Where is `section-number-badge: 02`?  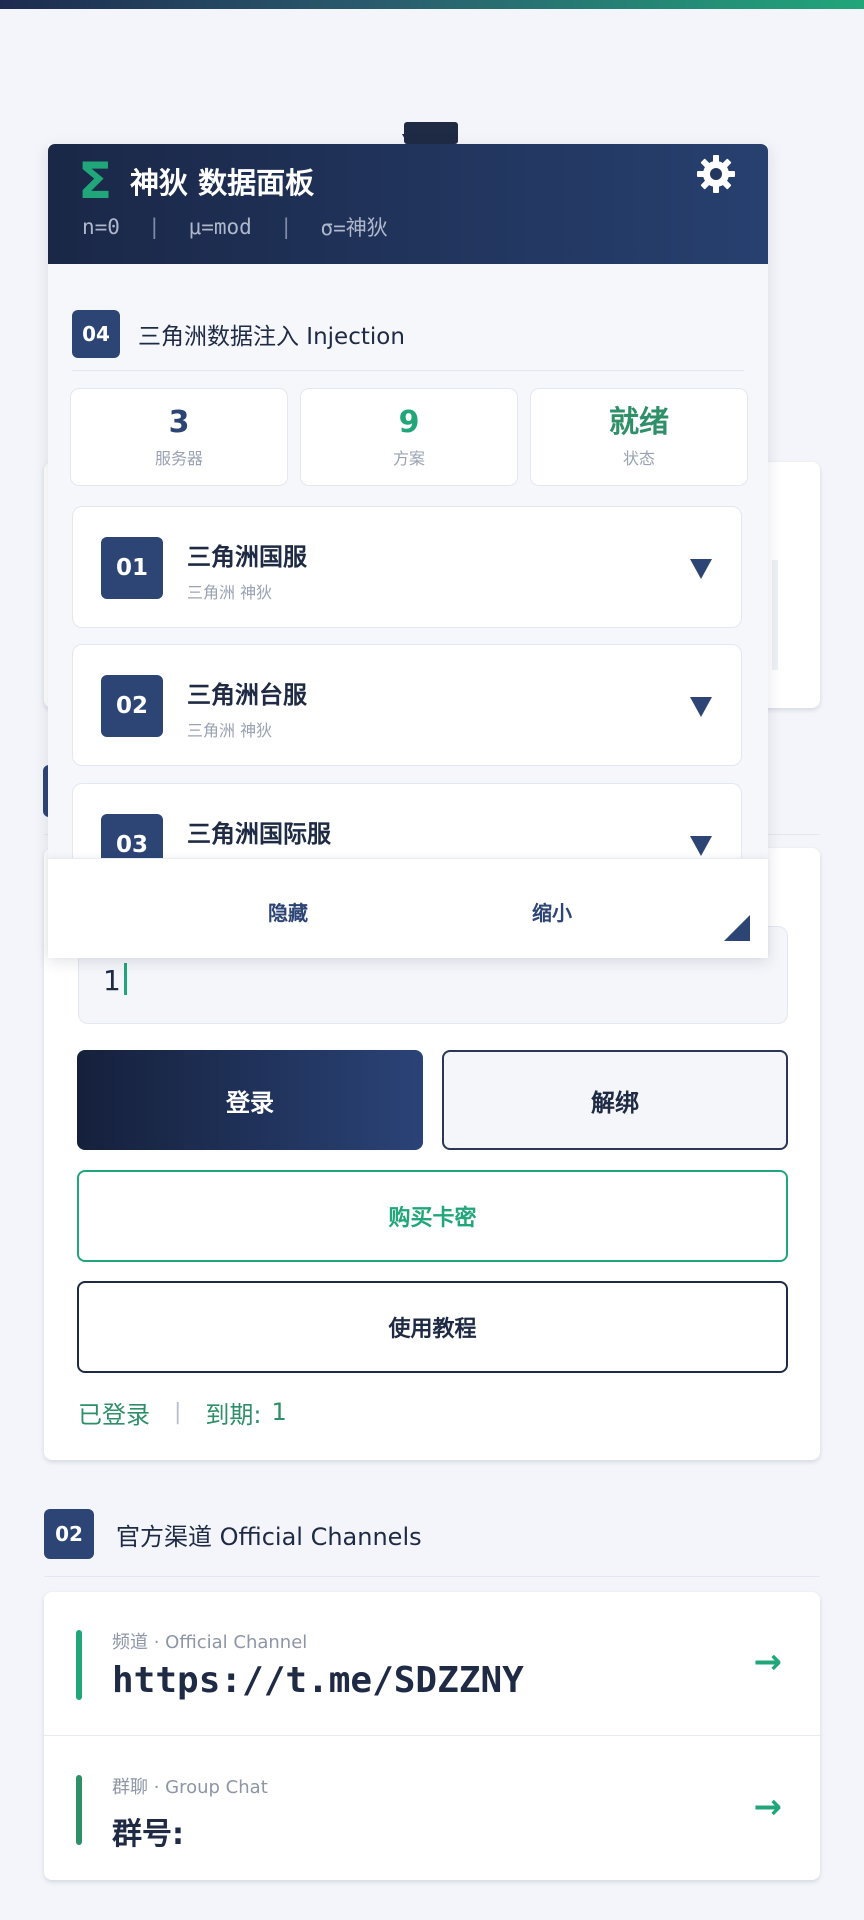 section-number-badge: 02 is located at coordinates (69, 1534).